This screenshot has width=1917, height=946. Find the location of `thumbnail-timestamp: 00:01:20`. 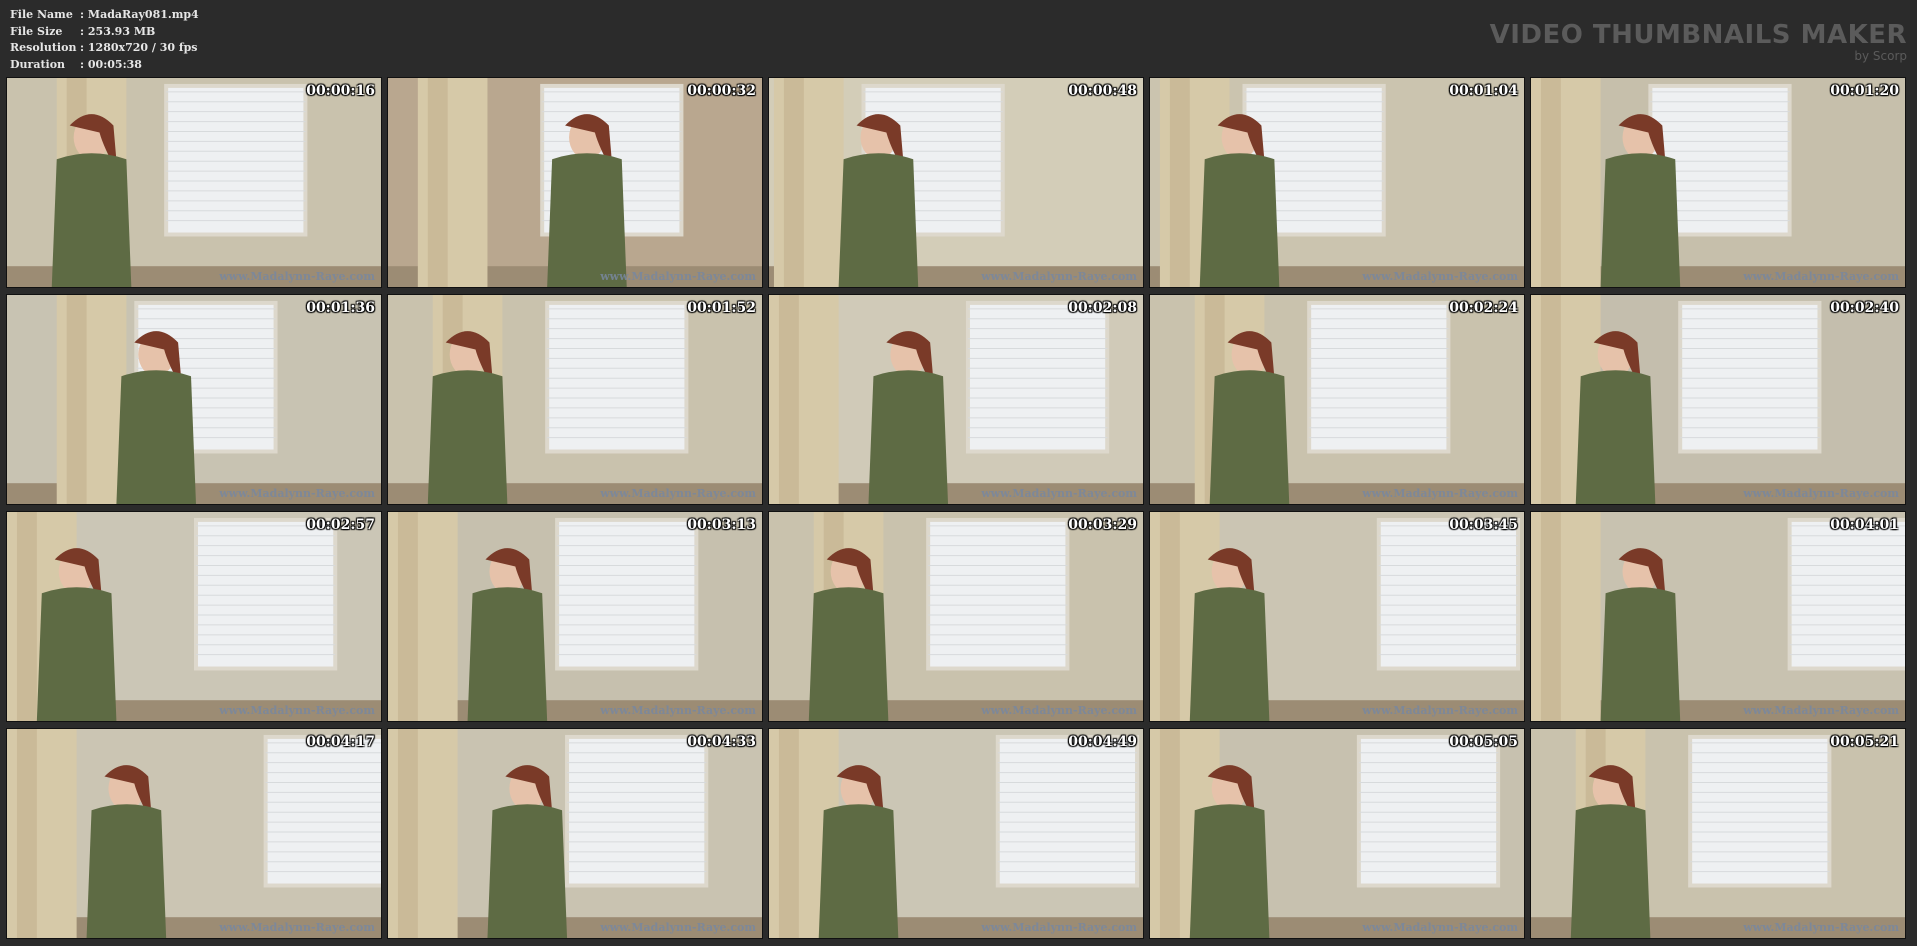

thumbnail-timestamp: 00:01:20 is located at coordinates (1864, 91).